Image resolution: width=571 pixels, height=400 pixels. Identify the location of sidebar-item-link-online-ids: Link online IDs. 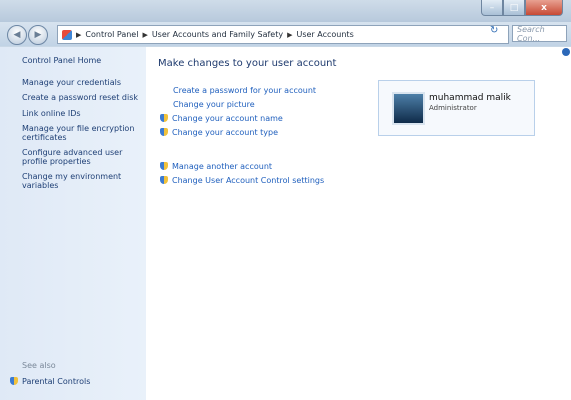
(81, 113).